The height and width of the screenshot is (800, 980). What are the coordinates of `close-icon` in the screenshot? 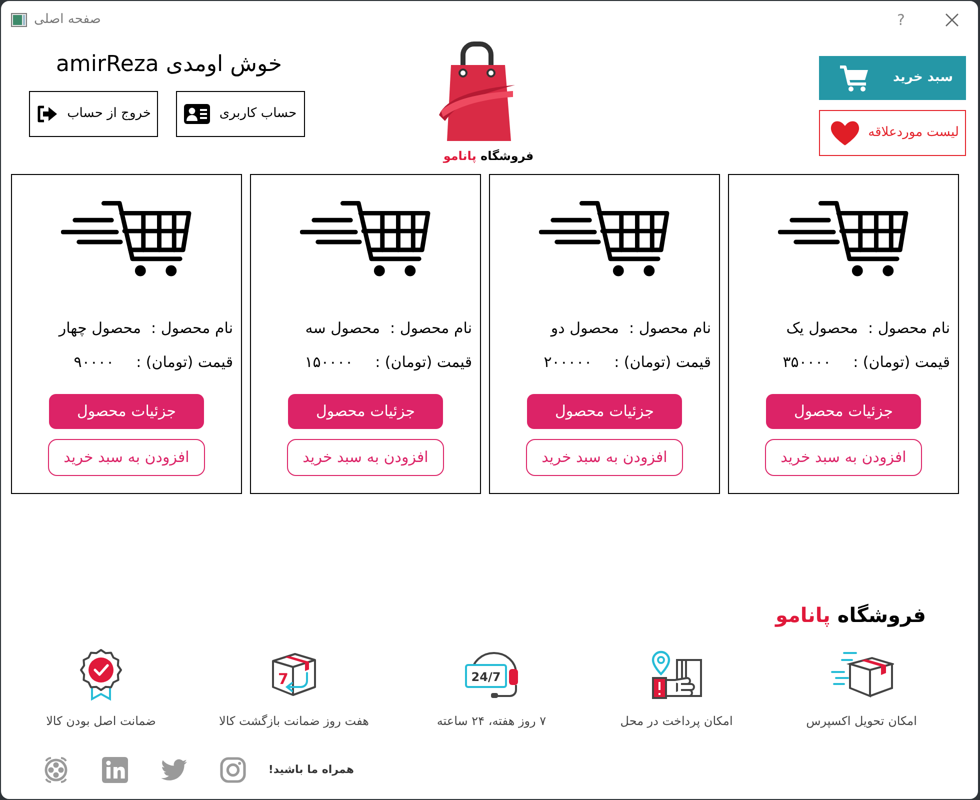 It's located at (952, 20).